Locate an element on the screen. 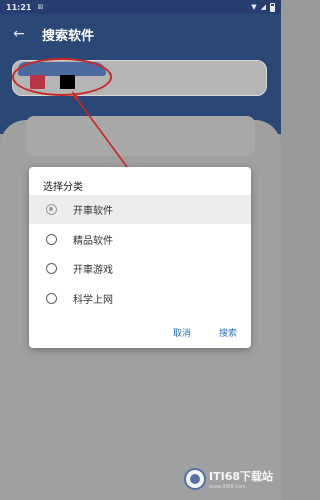  signal-icon: ◢ is located at coordinates (263, 7).